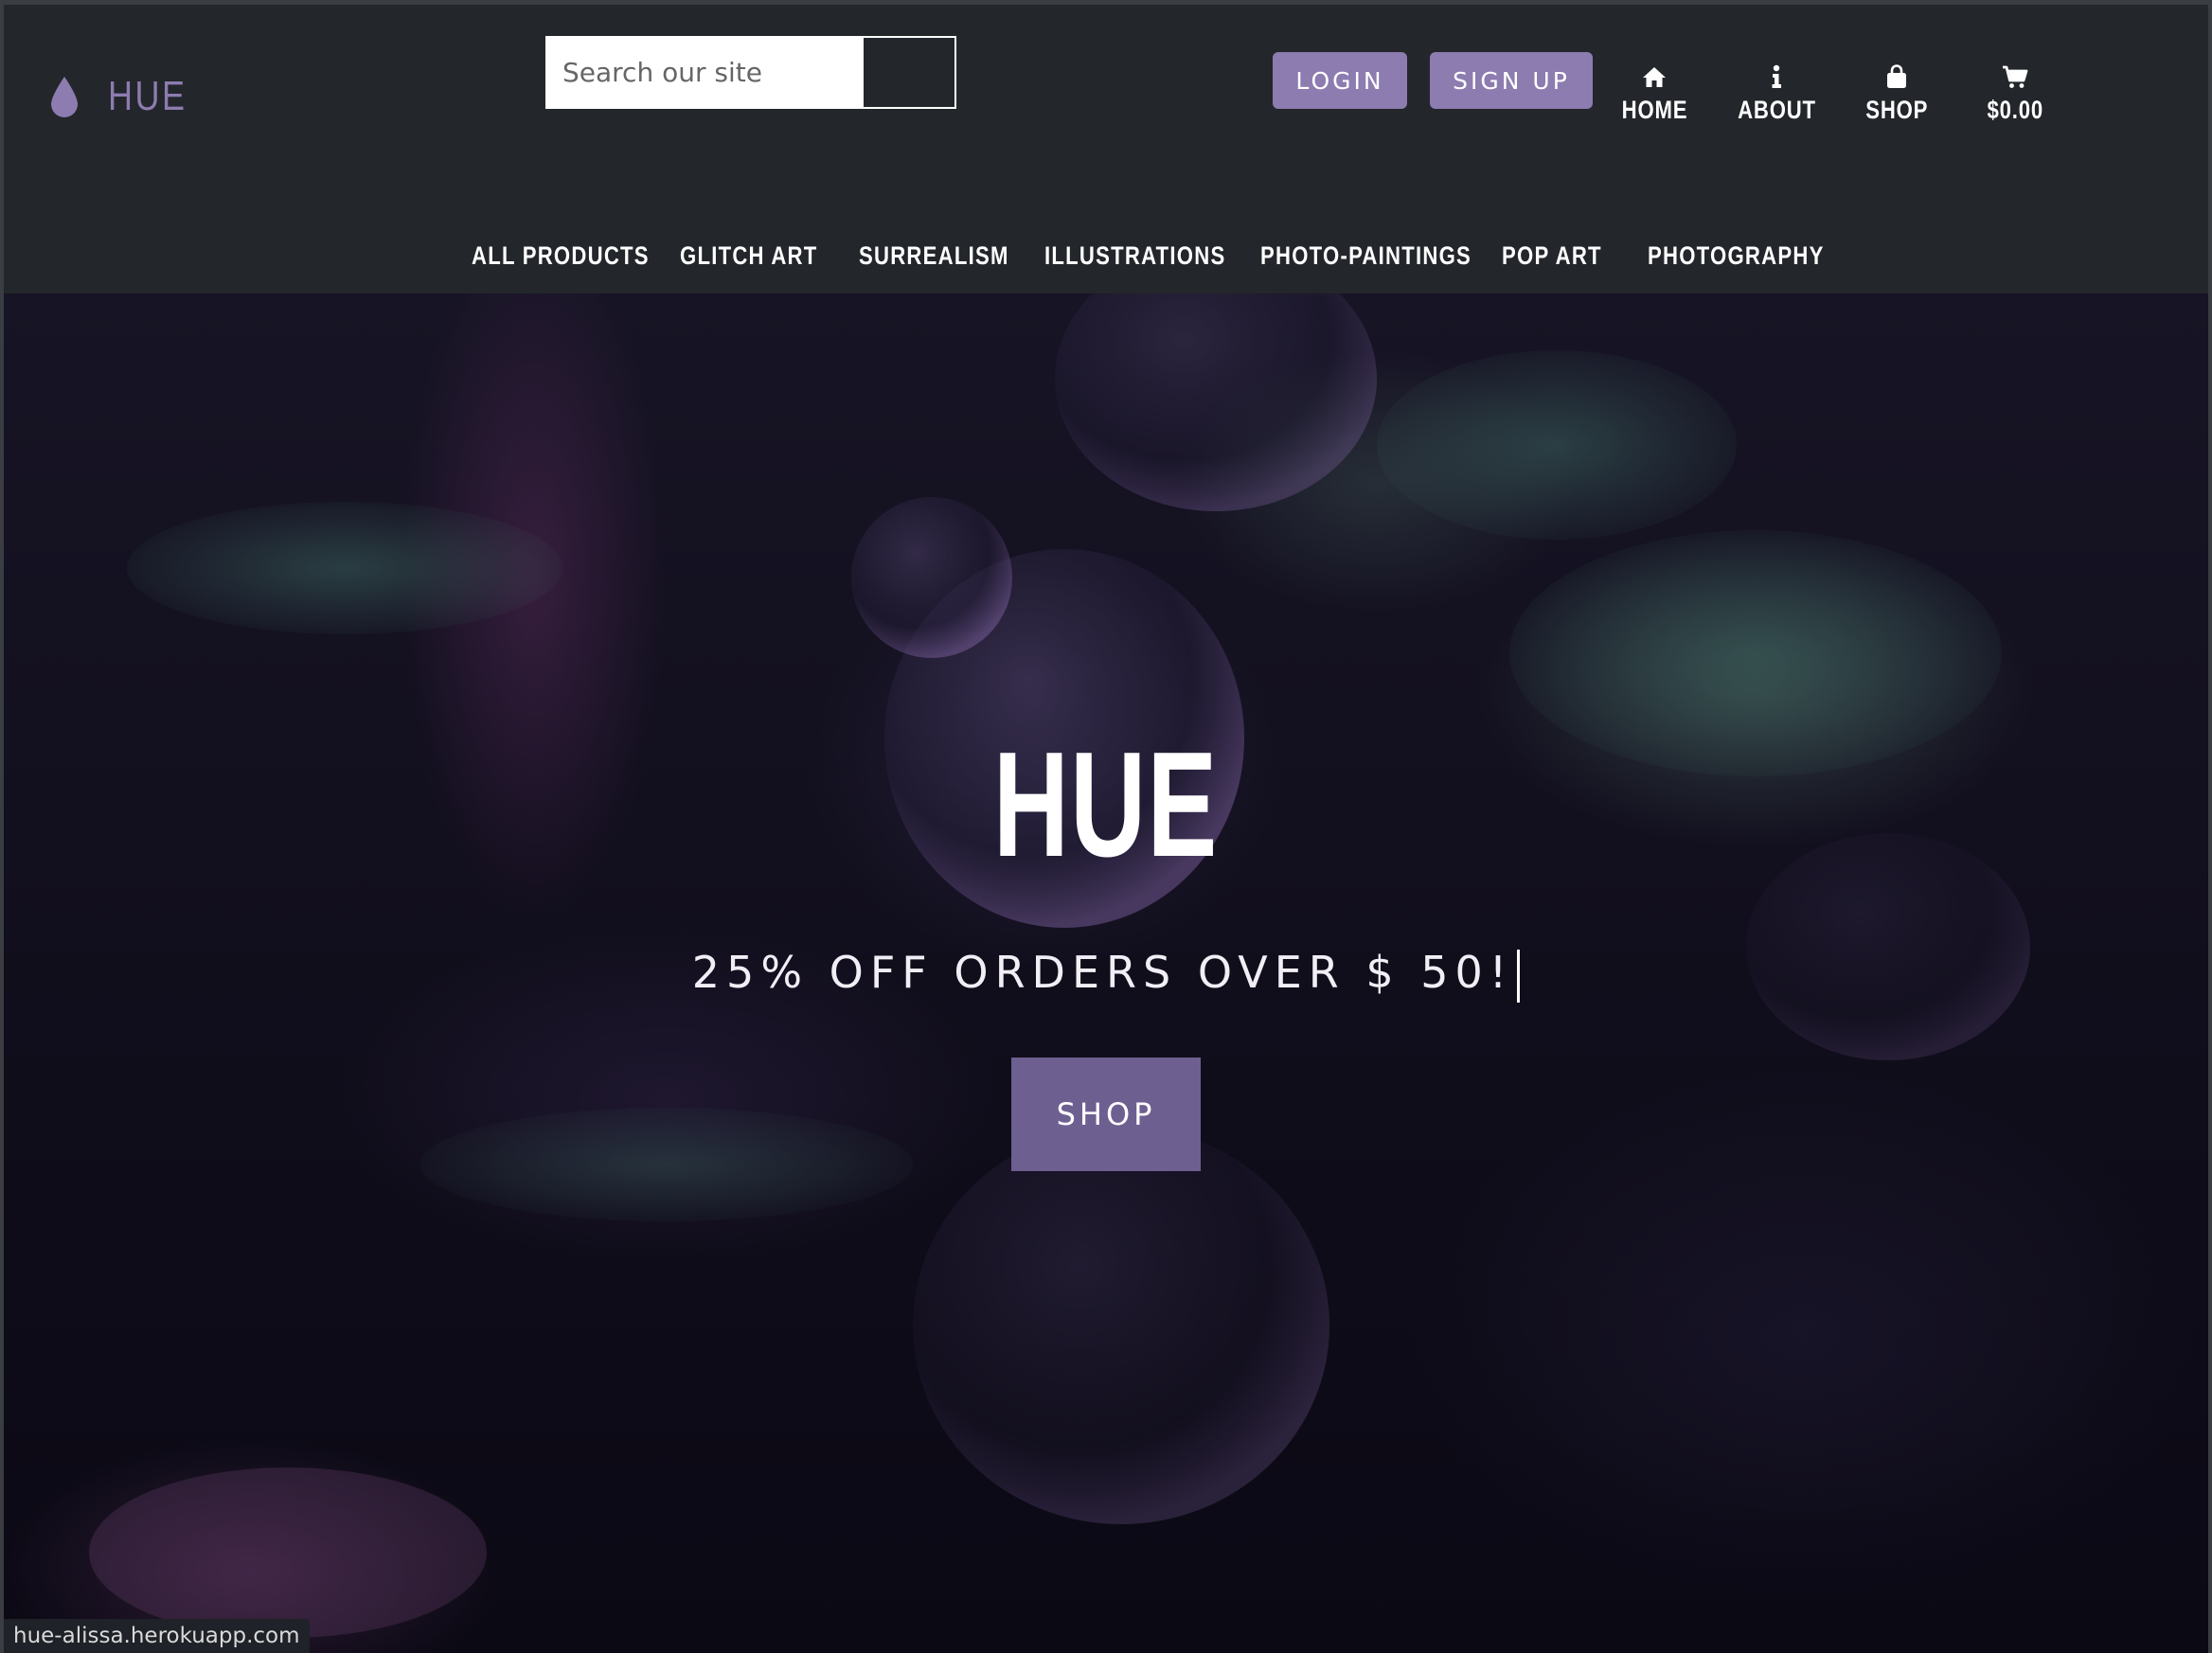  I want to click on hero-title: HUE, so click(1106, 805).